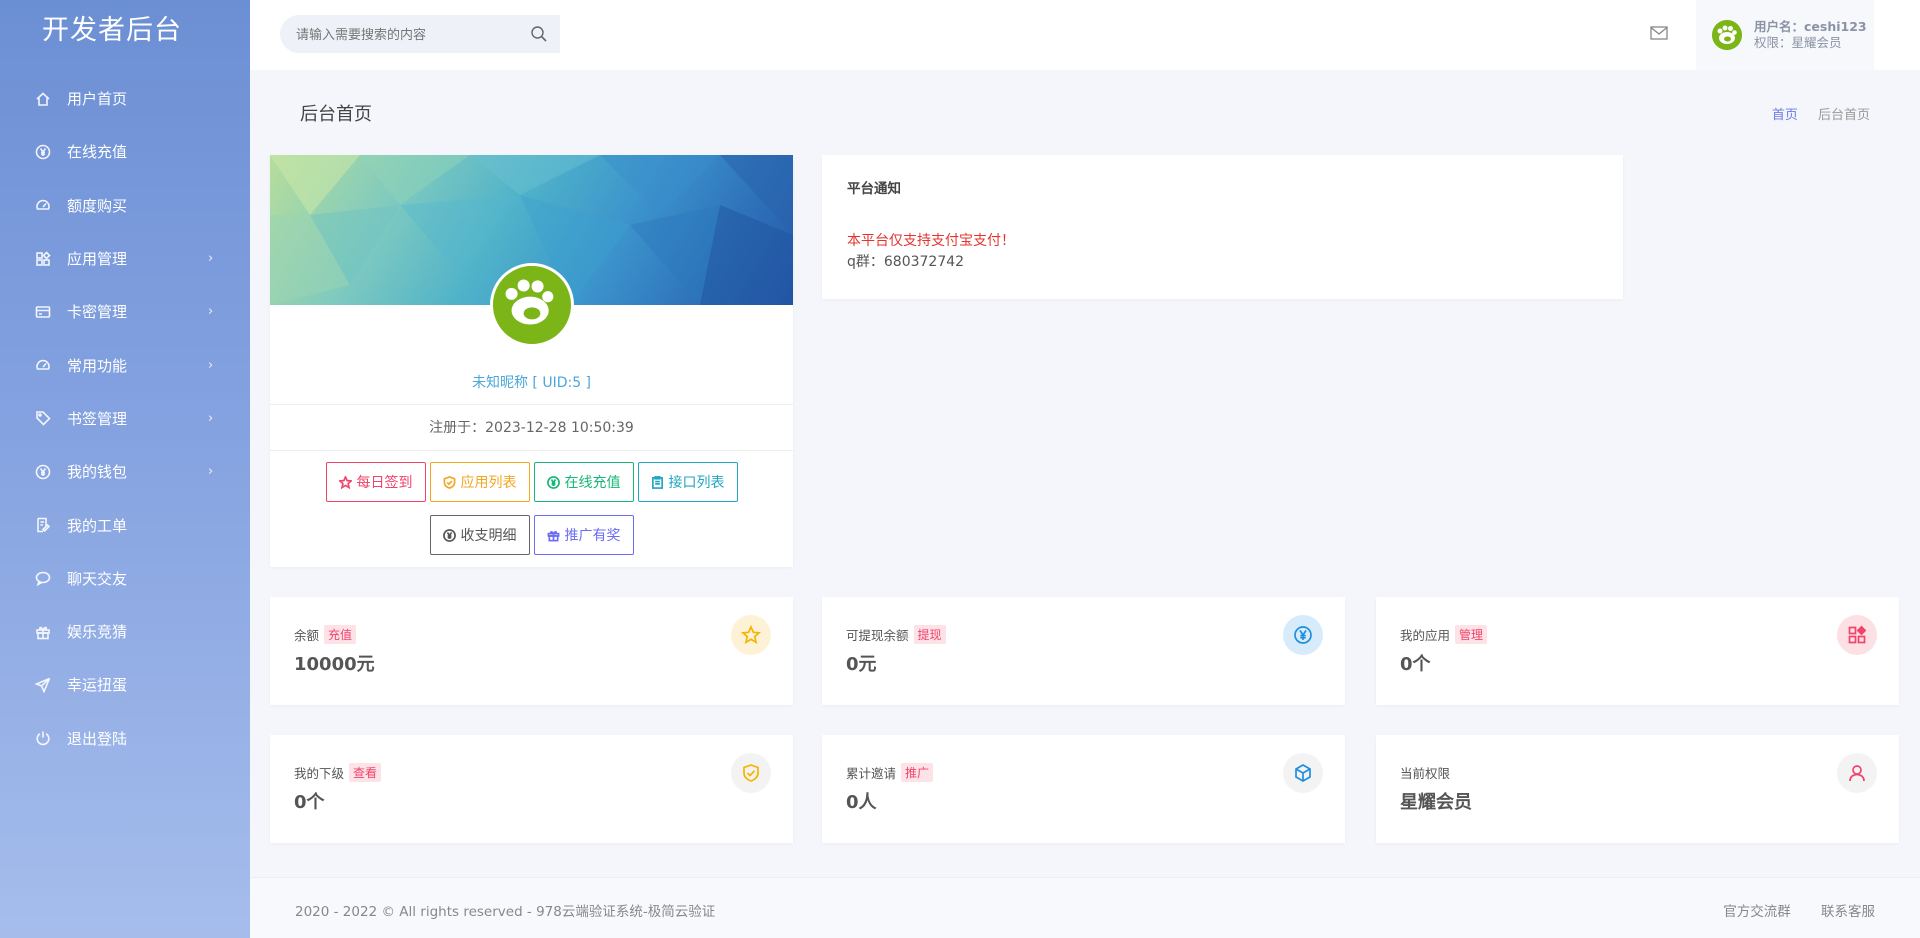  I want to click on shield-check-icon, so click(751, 773).